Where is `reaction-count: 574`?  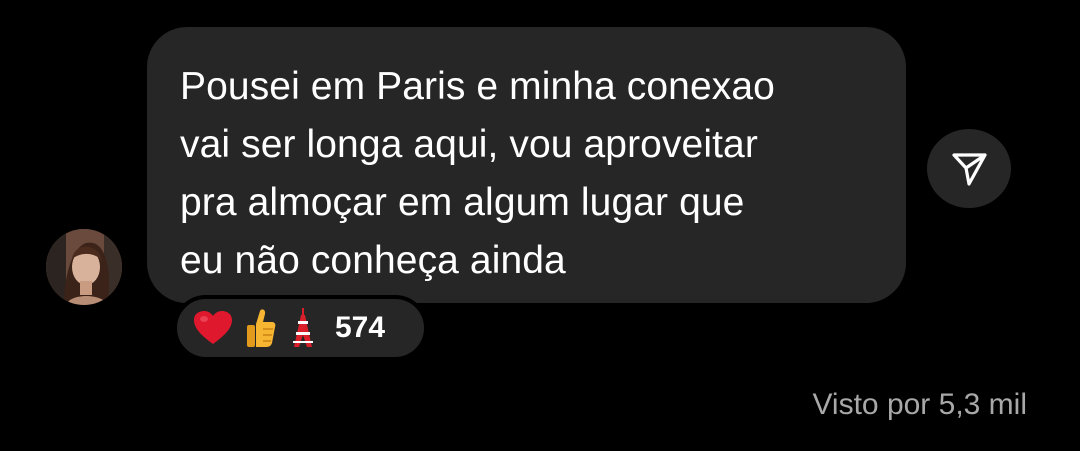 reaction-count: 574 is located at coordinates (360, 327).